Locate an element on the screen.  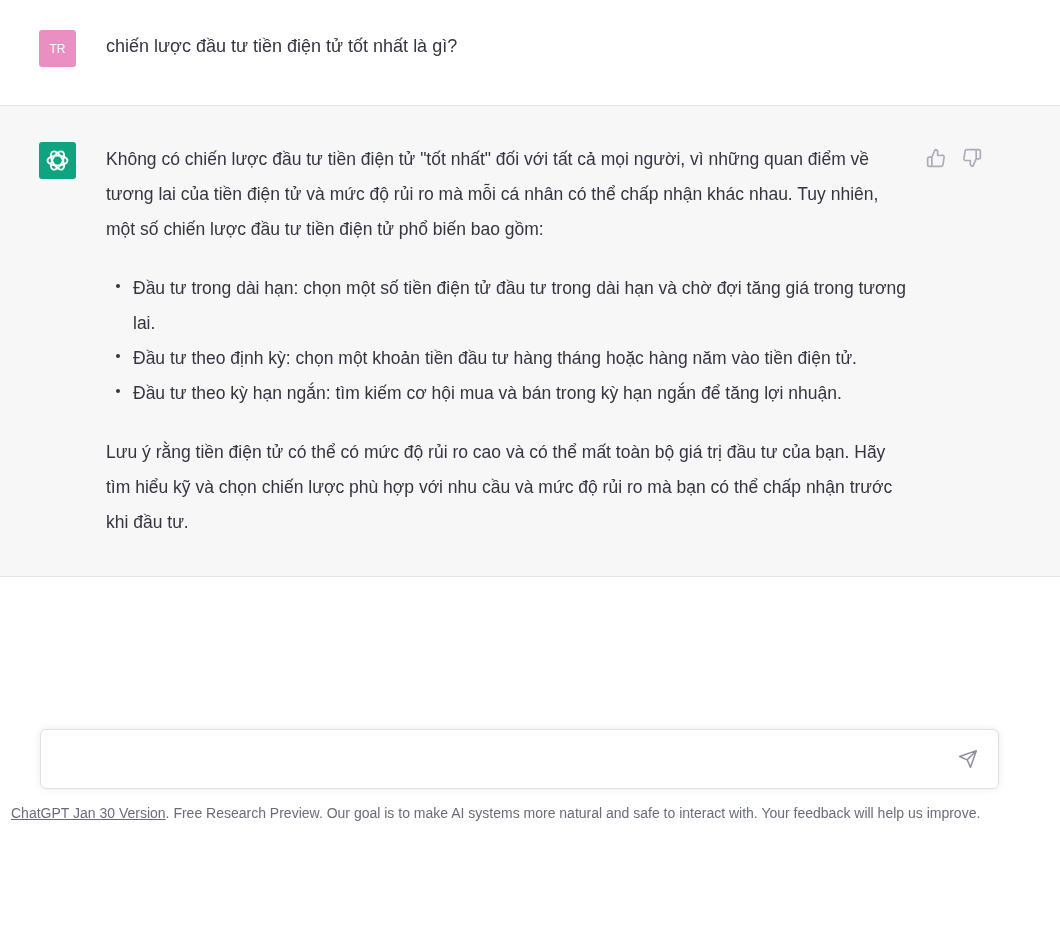
user-message: chiến lược đầu tư tiền điện tử tốt nhất là gì? is located at coordinates (282, 46).